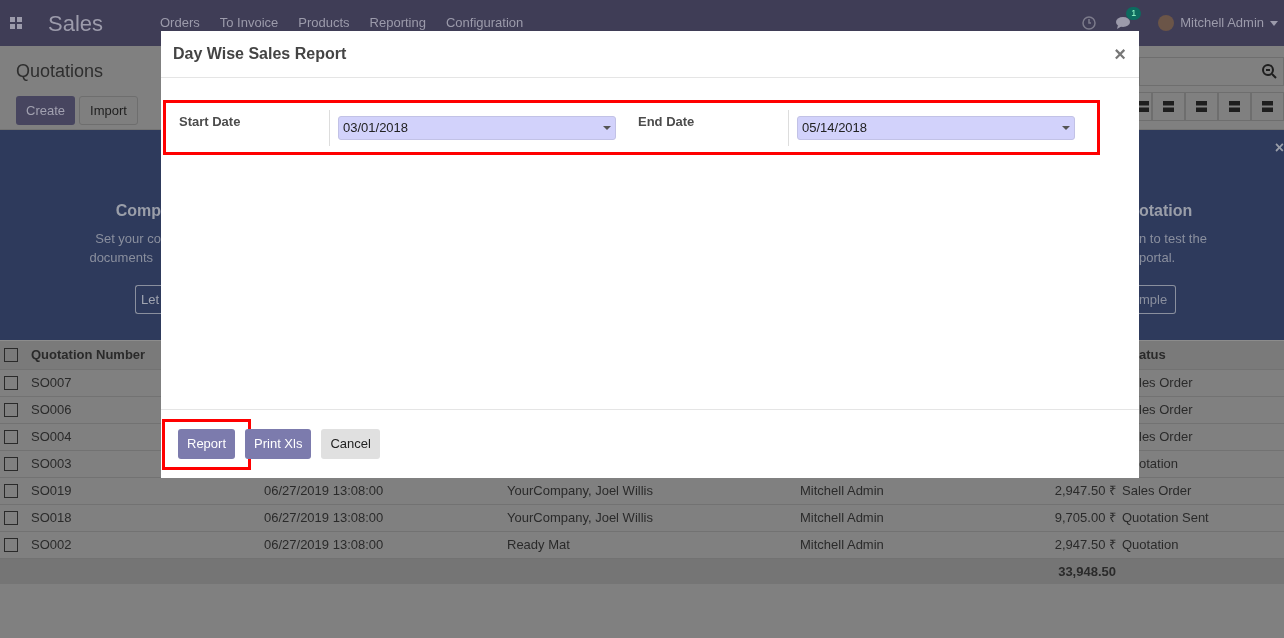 The width and height of the screenshot is (1284, 638). Describe the element at coordinates (666, 121) in the screenshot. I see `field-label: End Date` at that location.